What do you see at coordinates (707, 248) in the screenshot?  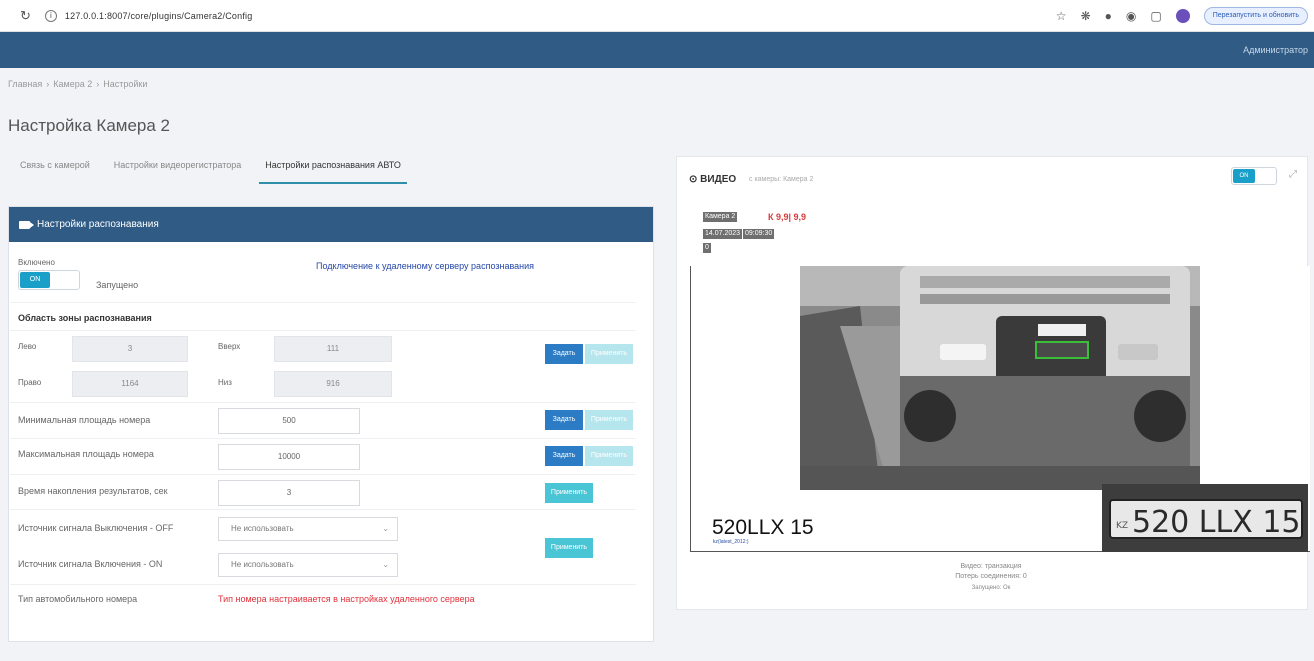 I see `overlay-small: 0` at bounding box center [707, 248].